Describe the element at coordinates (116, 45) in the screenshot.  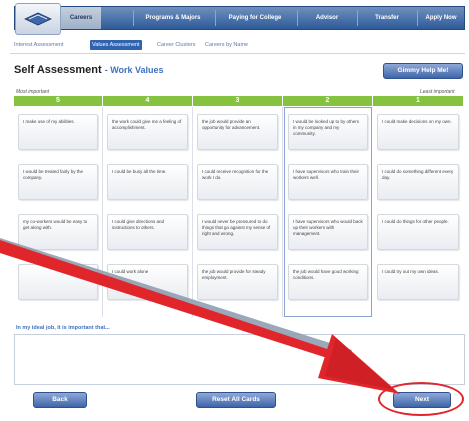
I see `subnav-values-assessment: Values Assessment` at that location.